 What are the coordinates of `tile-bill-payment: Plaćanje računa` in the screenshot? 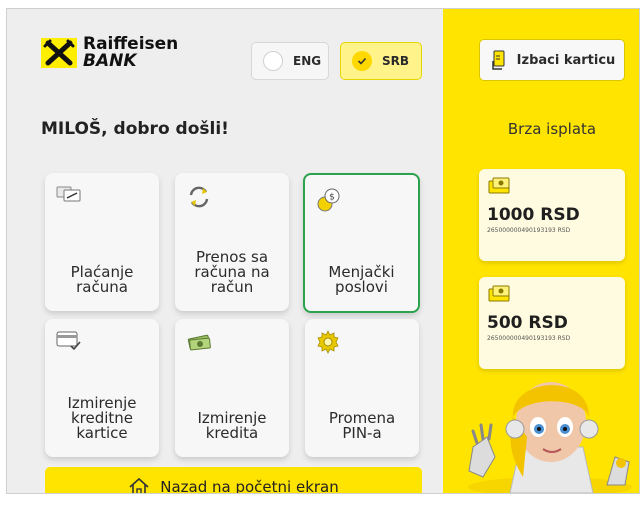 It's located at (102, 242).